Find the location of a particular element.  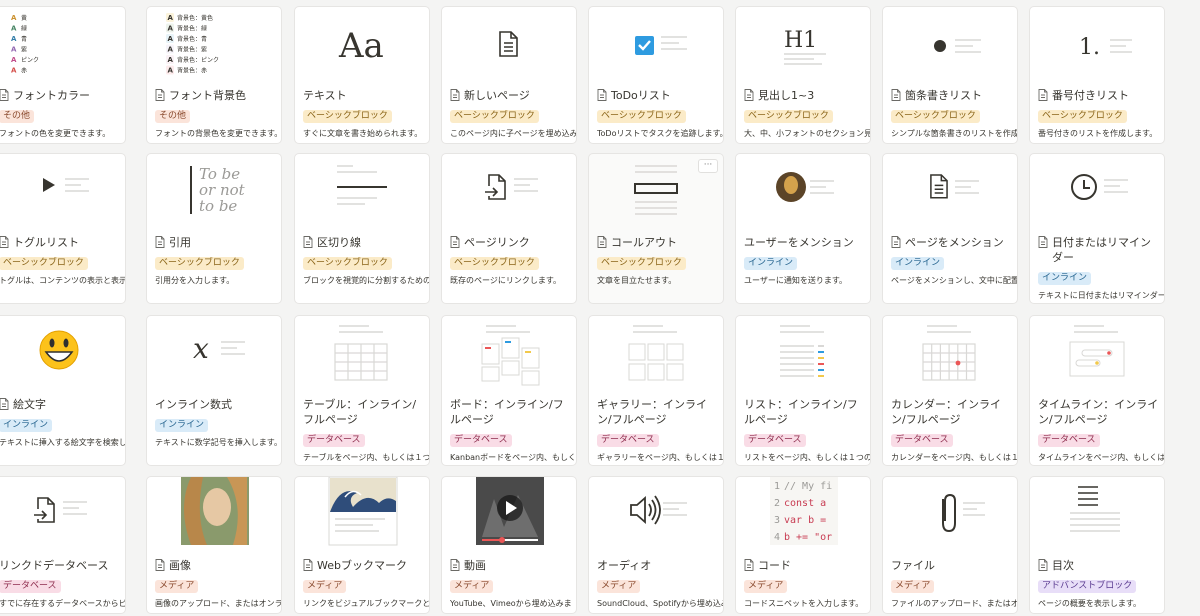

block-title-row: ユーザーをメンション is located at coordinates (805, 242).